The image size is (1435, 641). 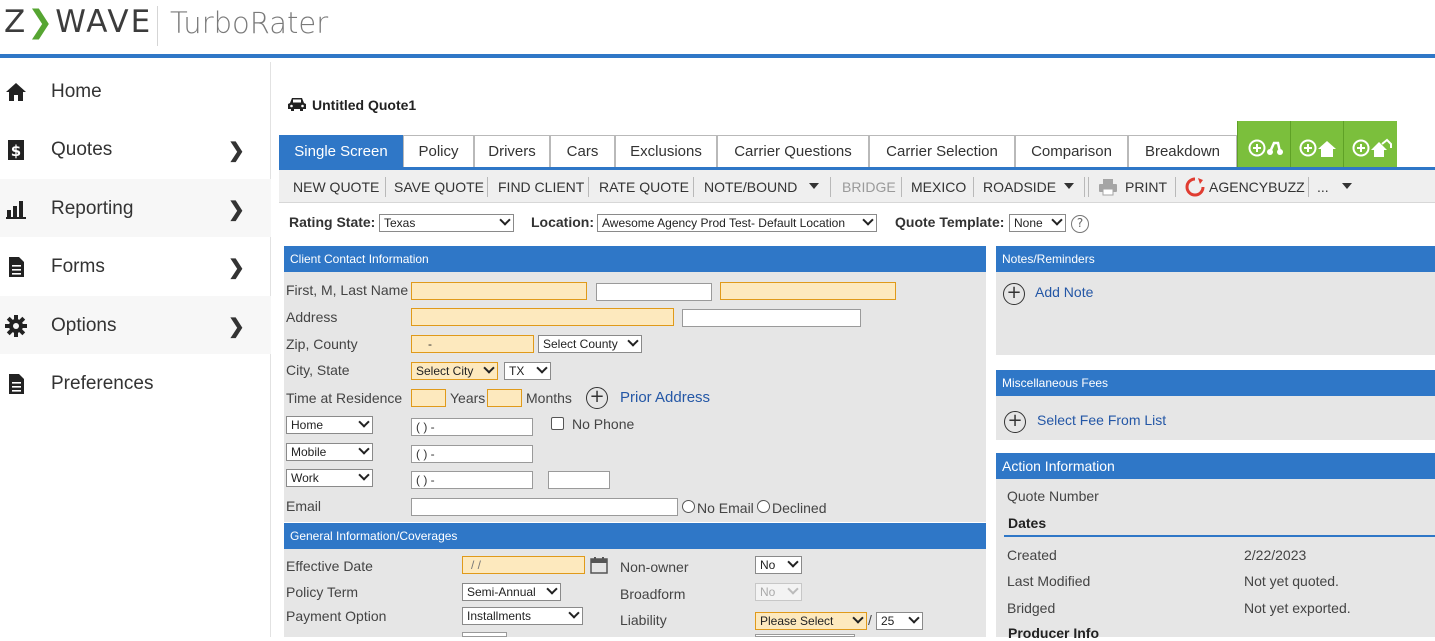 I want to click on years-label: Years, so click(x=468, y=398).